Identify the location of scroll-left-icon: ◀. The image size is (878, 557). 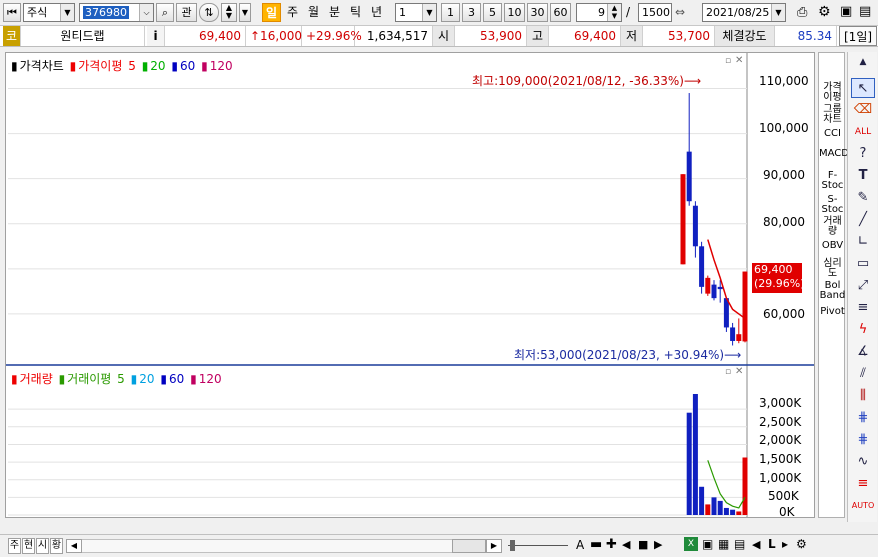
(74, 546).